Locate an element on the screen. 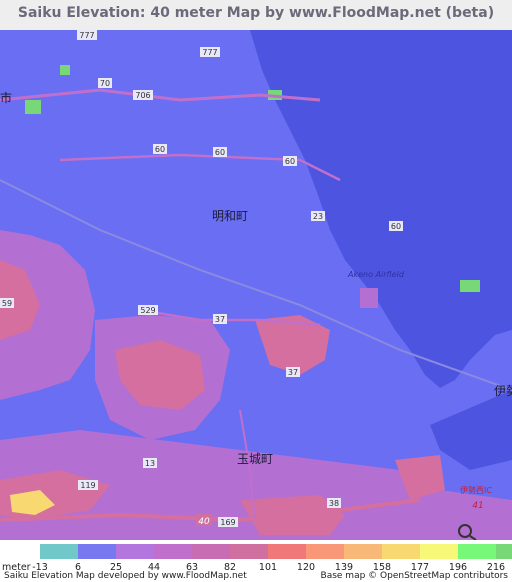  svg-text: 40 is located at coordinates (204, 522).